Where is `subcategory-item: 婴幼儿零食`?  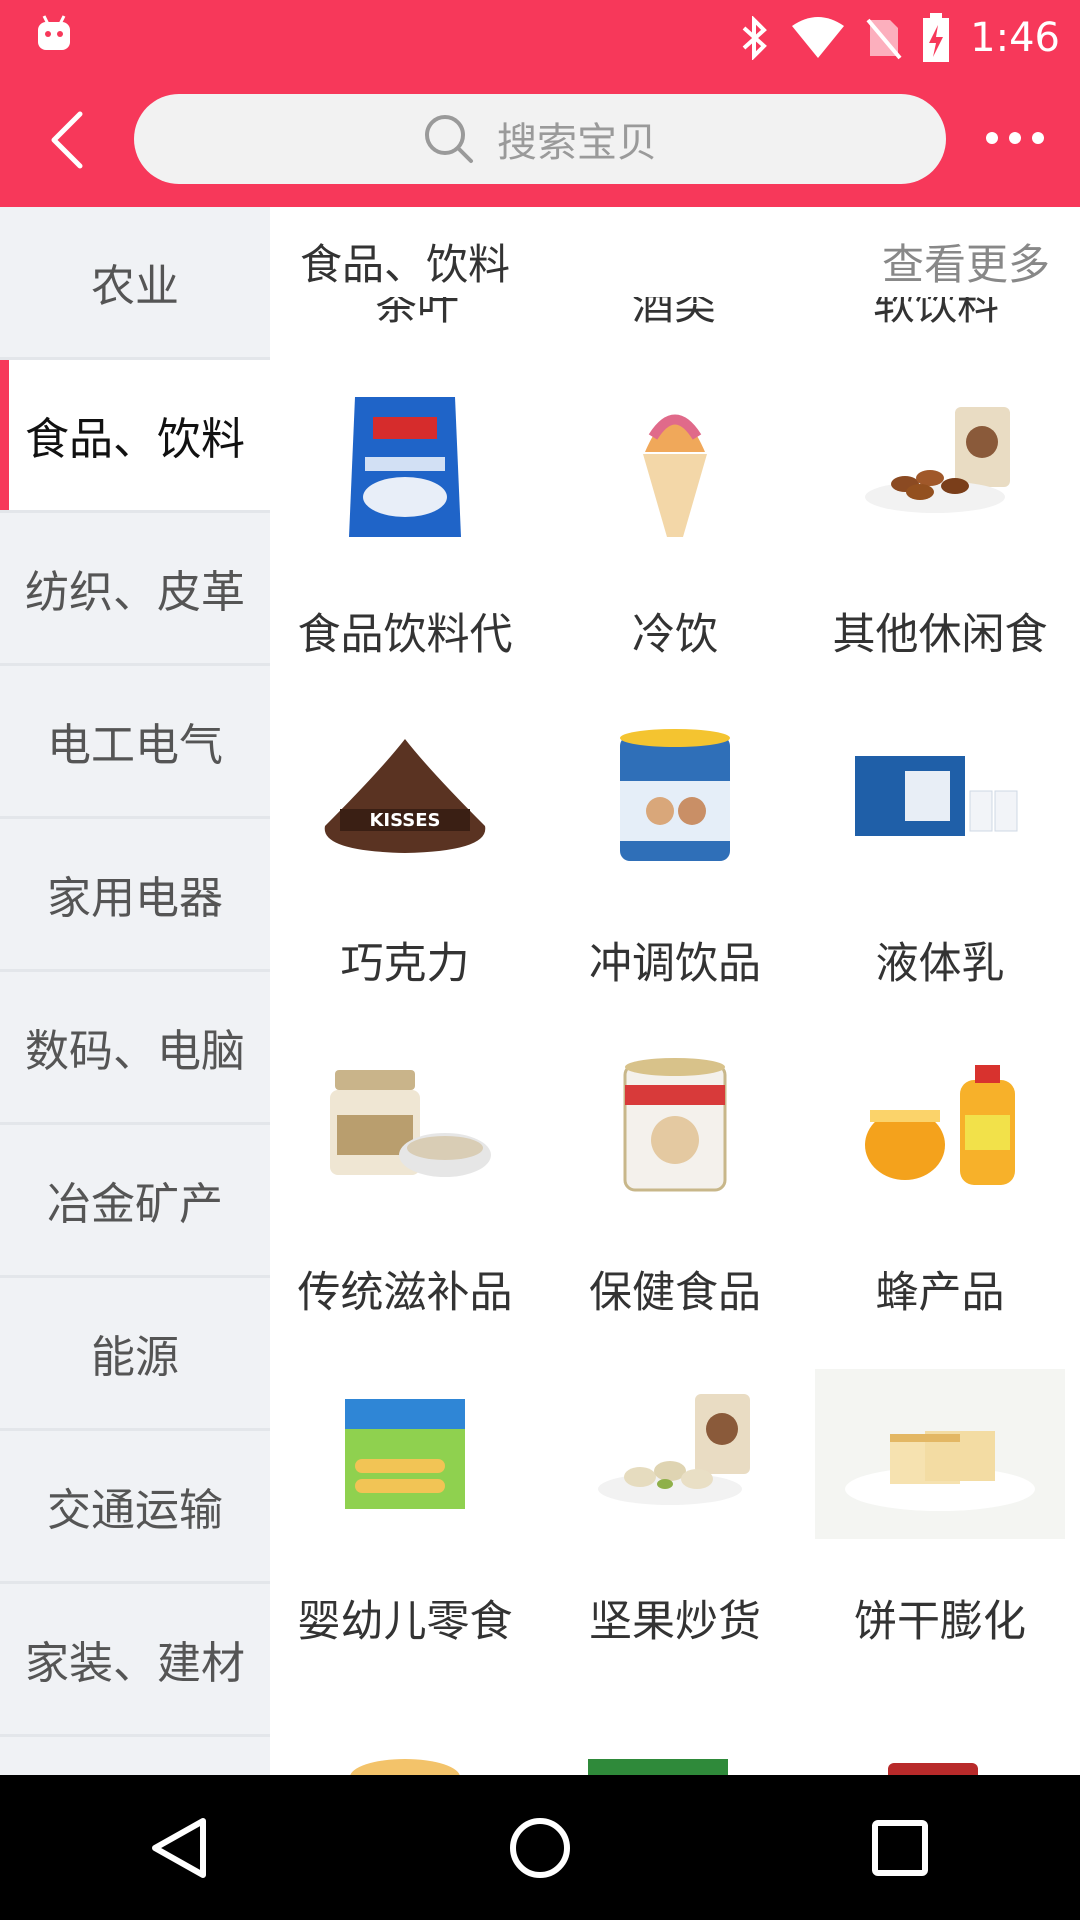
subcategory-item: 婴幼儿零食 is located at coordinates (405, 1533).